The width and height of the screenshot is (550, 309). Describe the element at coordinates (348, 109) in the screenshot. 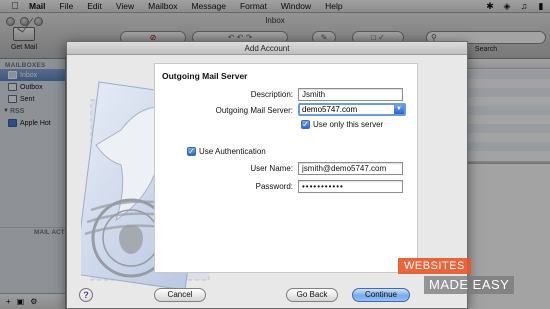

I see `outgoing-server-input` at that location.